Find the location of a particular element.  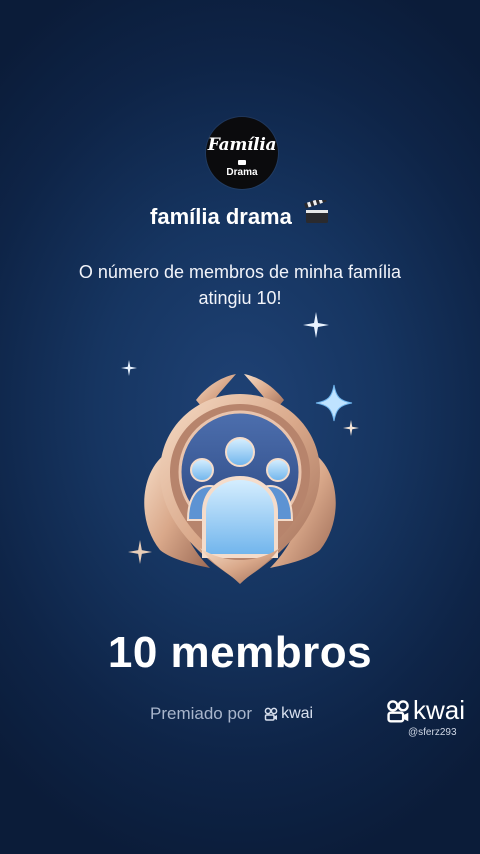

kwai-watermark: kwai is located at coordinates (425, 710).